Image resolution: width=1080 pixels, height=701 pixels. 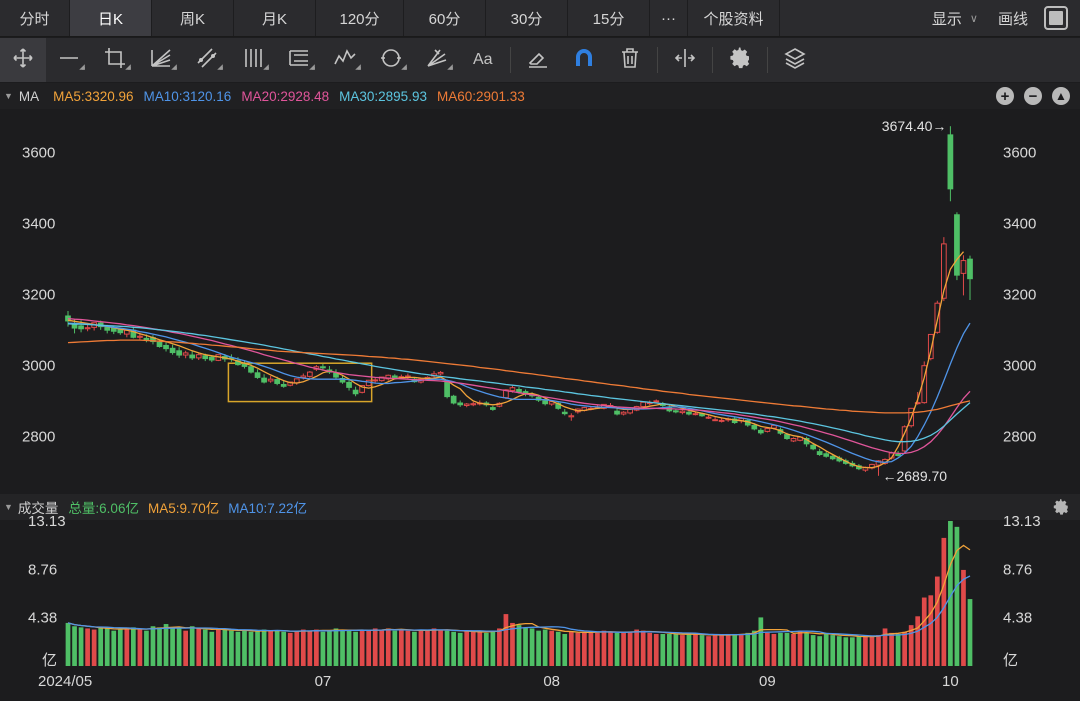 What do you see at coordinates (38, 366) in the screenshot?
I see `price-axis-label-left: 3000` at bounding box center [38, 366].